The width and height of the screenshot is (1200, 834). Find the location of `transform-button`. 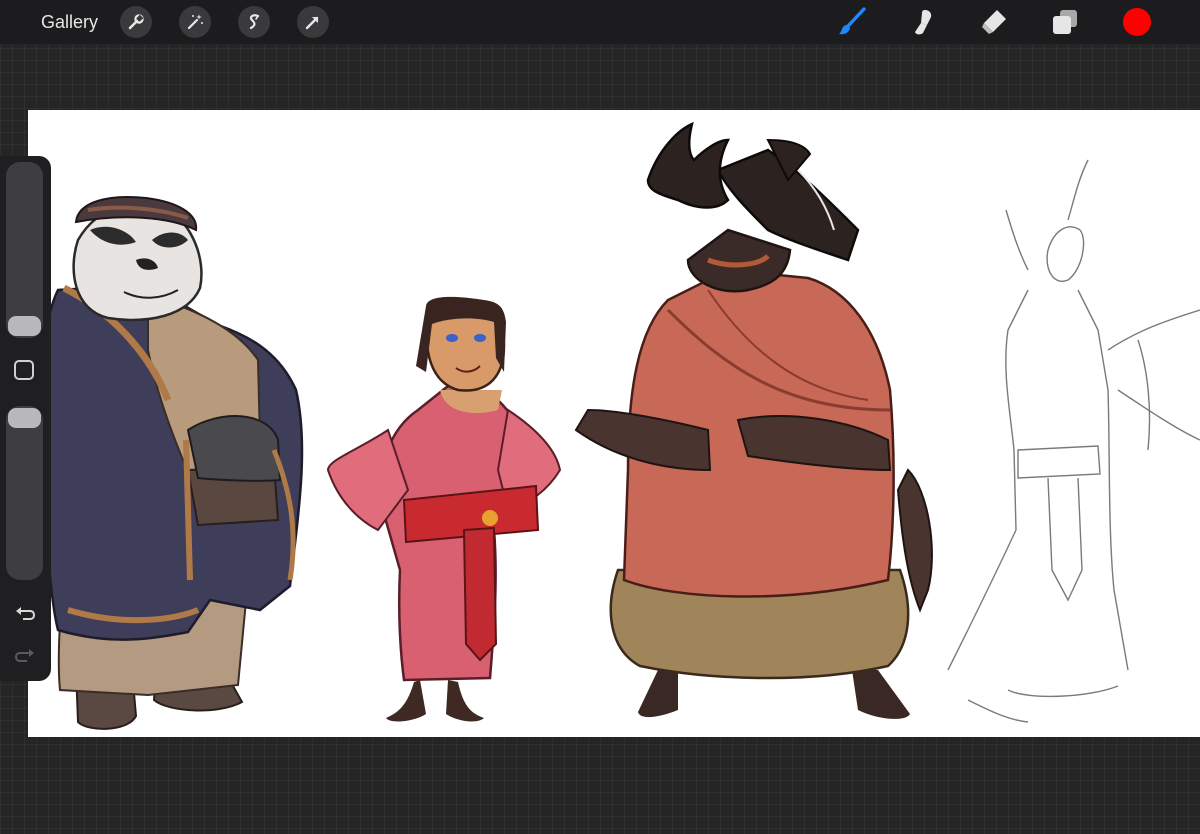

transform-button is located at coordinates (313, 22).